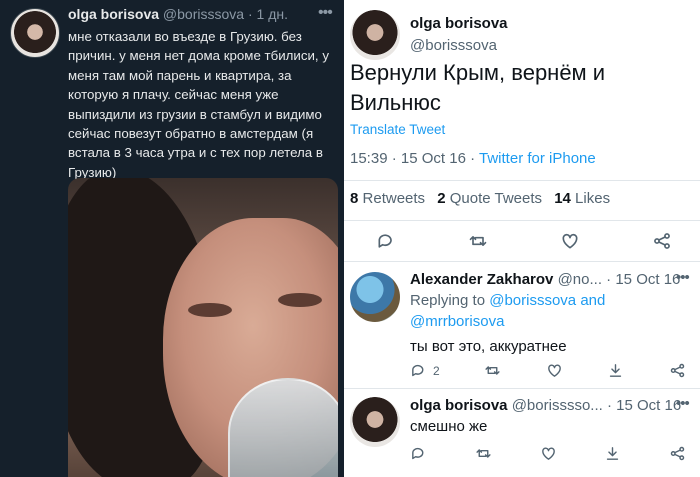 The height and width of the screenshot is (477, 700). I want to click on tweet-date: 15 Oct 16, so click(433, 158).